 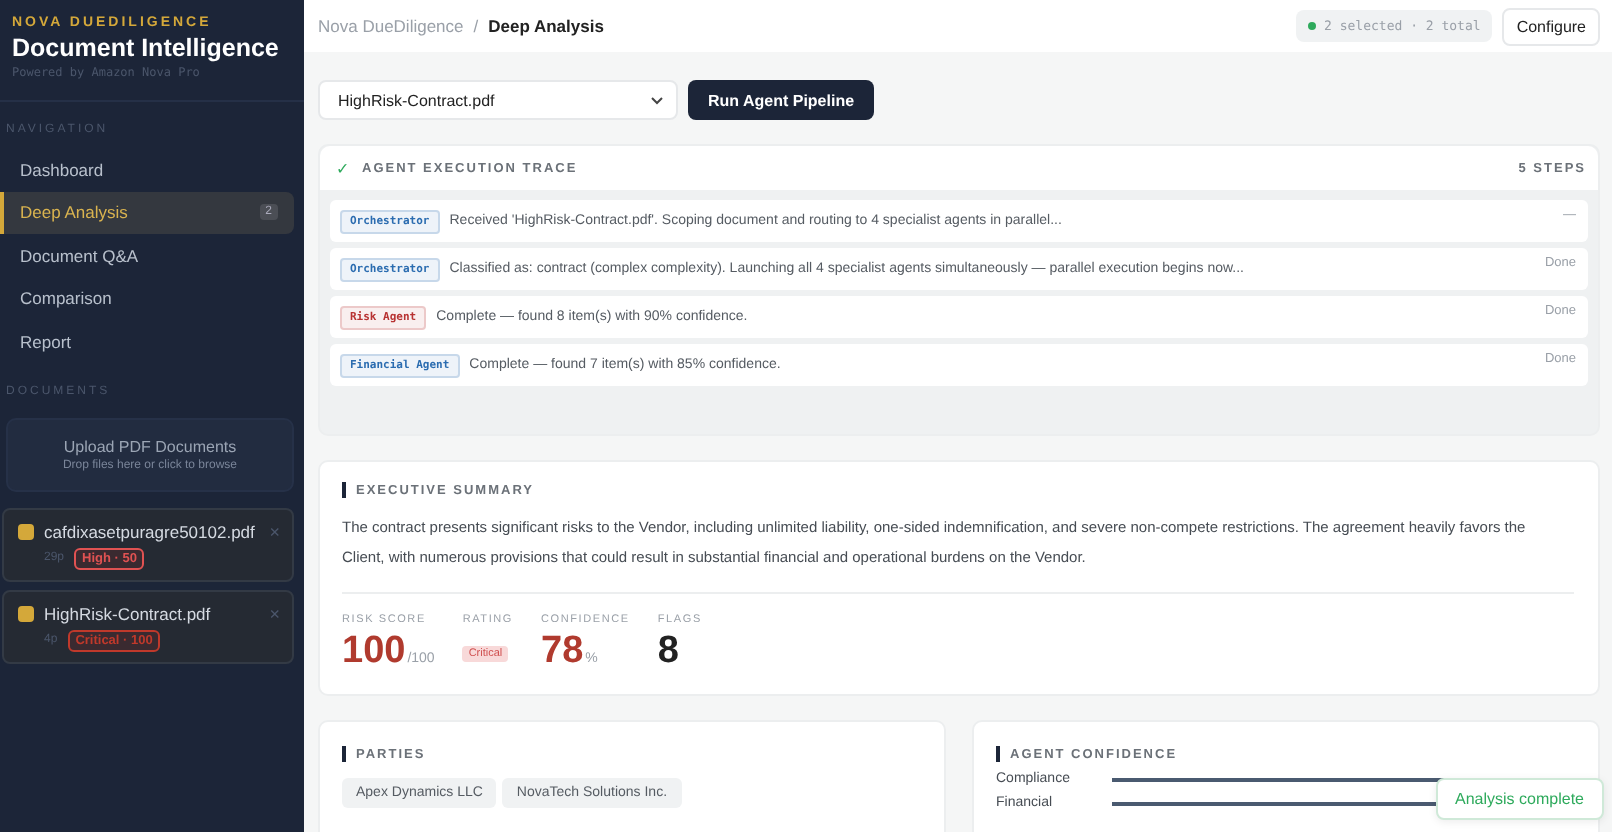 What do you see at coordinates (1551, 26) in the screenshot?
I see `configure-button: Configure` at bounding box center [1551, 26].